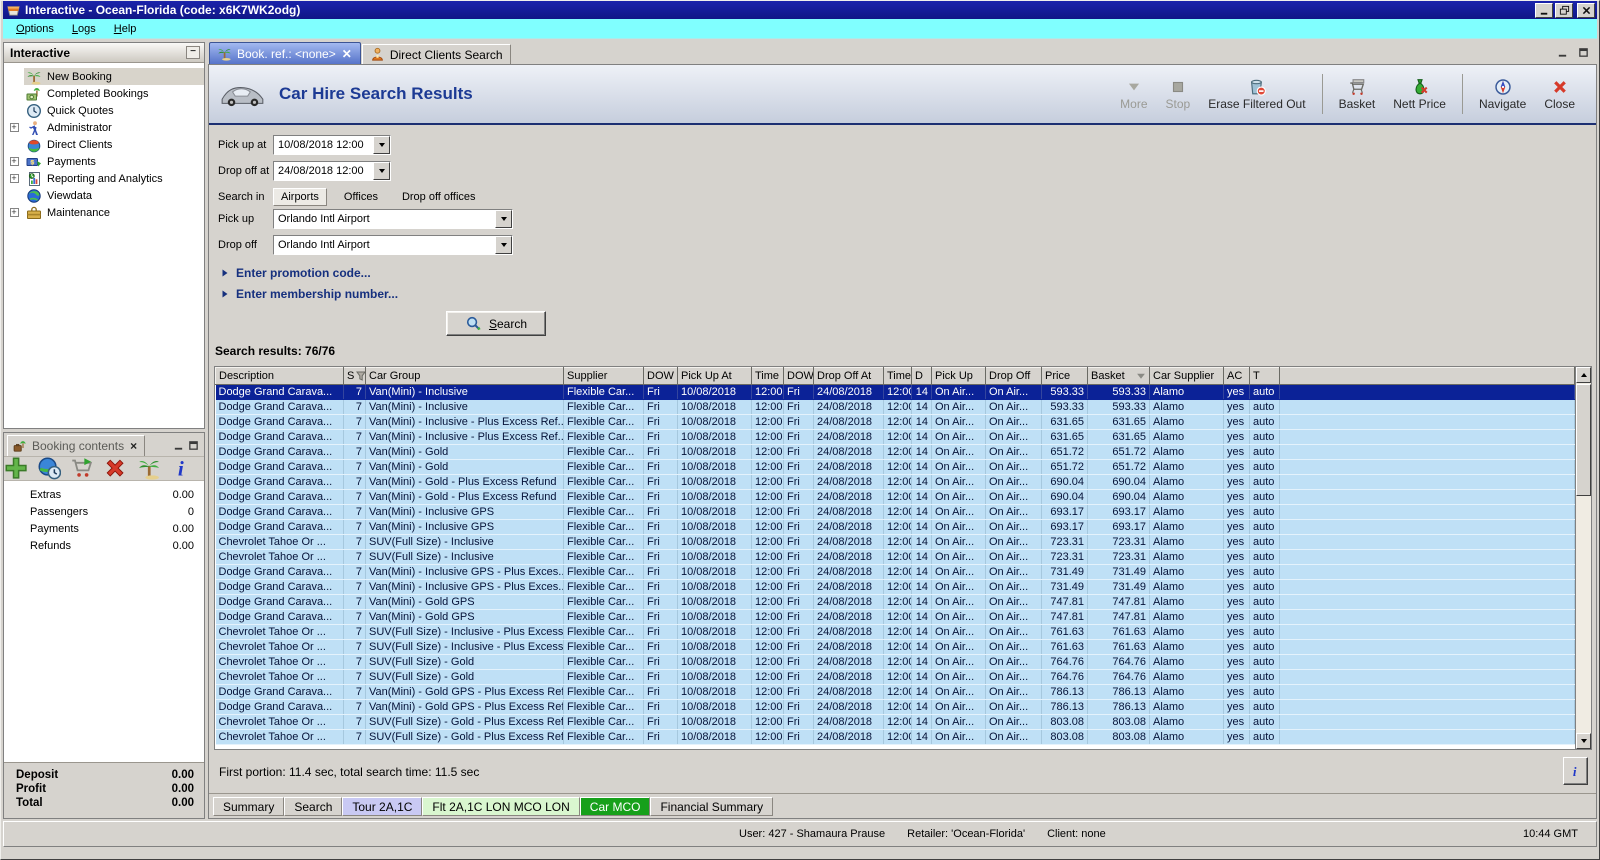 This screenshot has width=1600, height=860. I want to click on sidebar-item-new-booking: New Booking, so click(104, 76).